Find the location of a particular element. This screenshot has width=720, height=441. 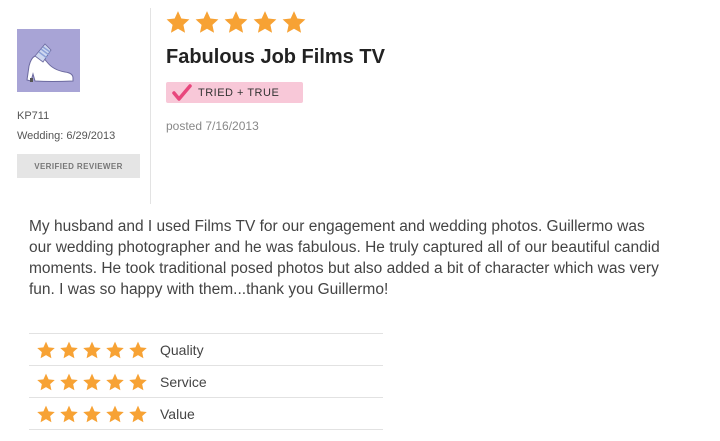

rating-row-service: Service is located at coordinates (206, 381).